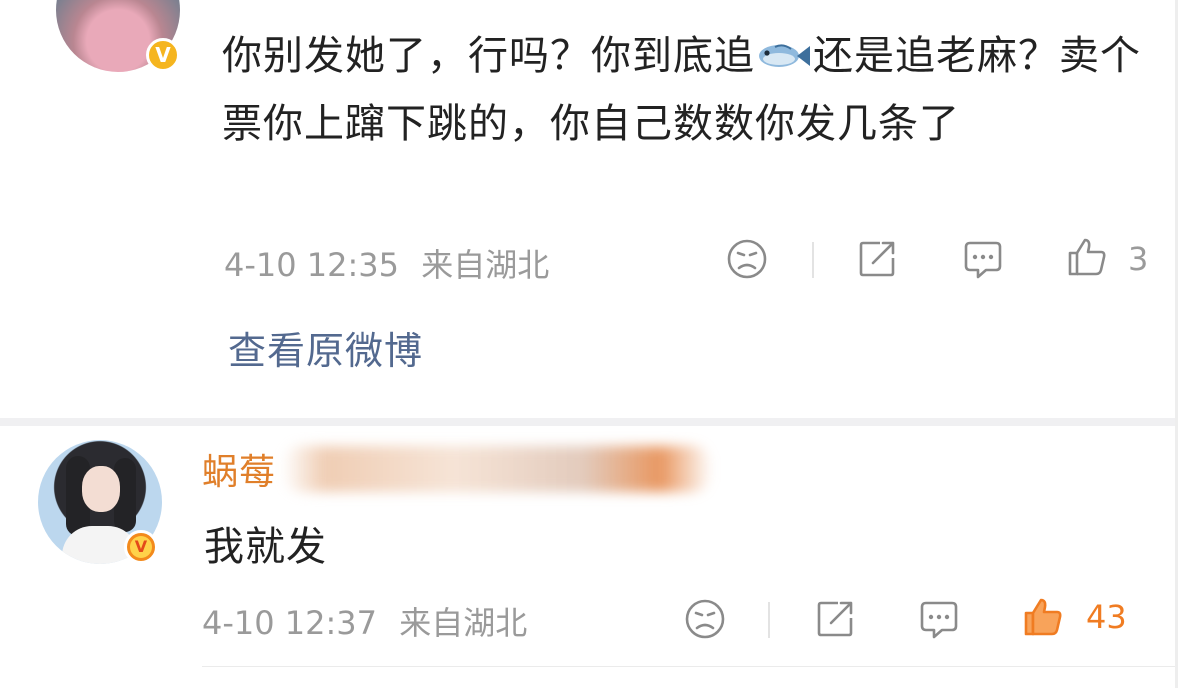  Describe the element at coordinates (589, 422) in the screenshot. I see `section-divider` at that location.